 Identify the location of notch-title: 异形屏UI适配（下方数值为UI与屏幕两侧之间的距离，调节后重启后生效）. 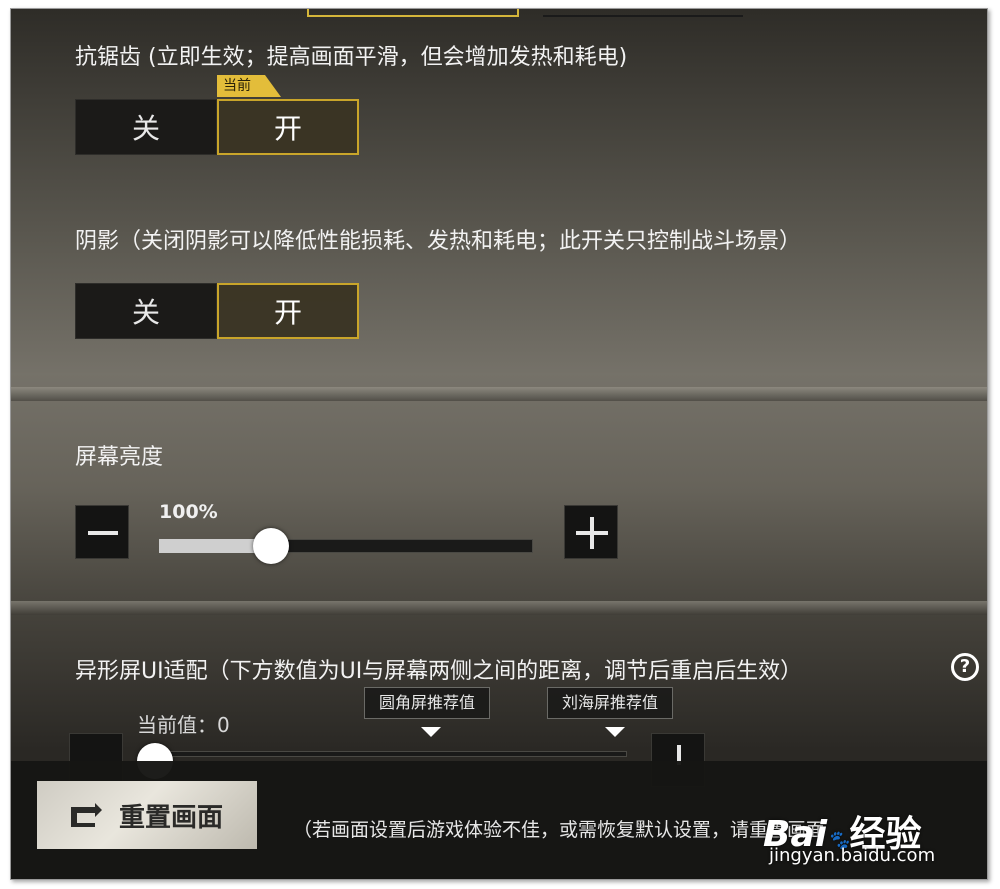
(439, 671).